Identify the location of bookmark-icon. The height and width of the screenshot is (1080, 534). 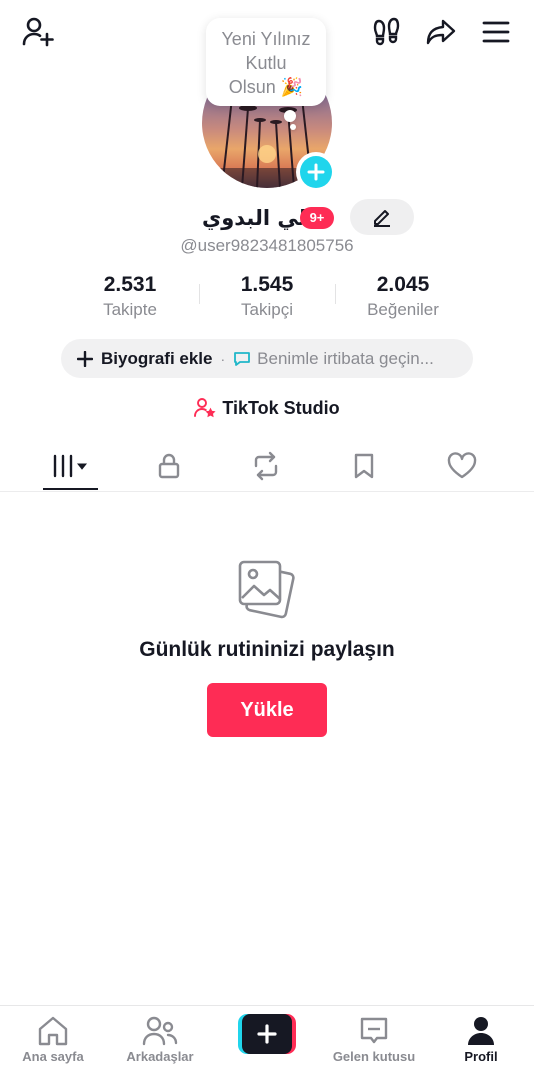
(364, 466).